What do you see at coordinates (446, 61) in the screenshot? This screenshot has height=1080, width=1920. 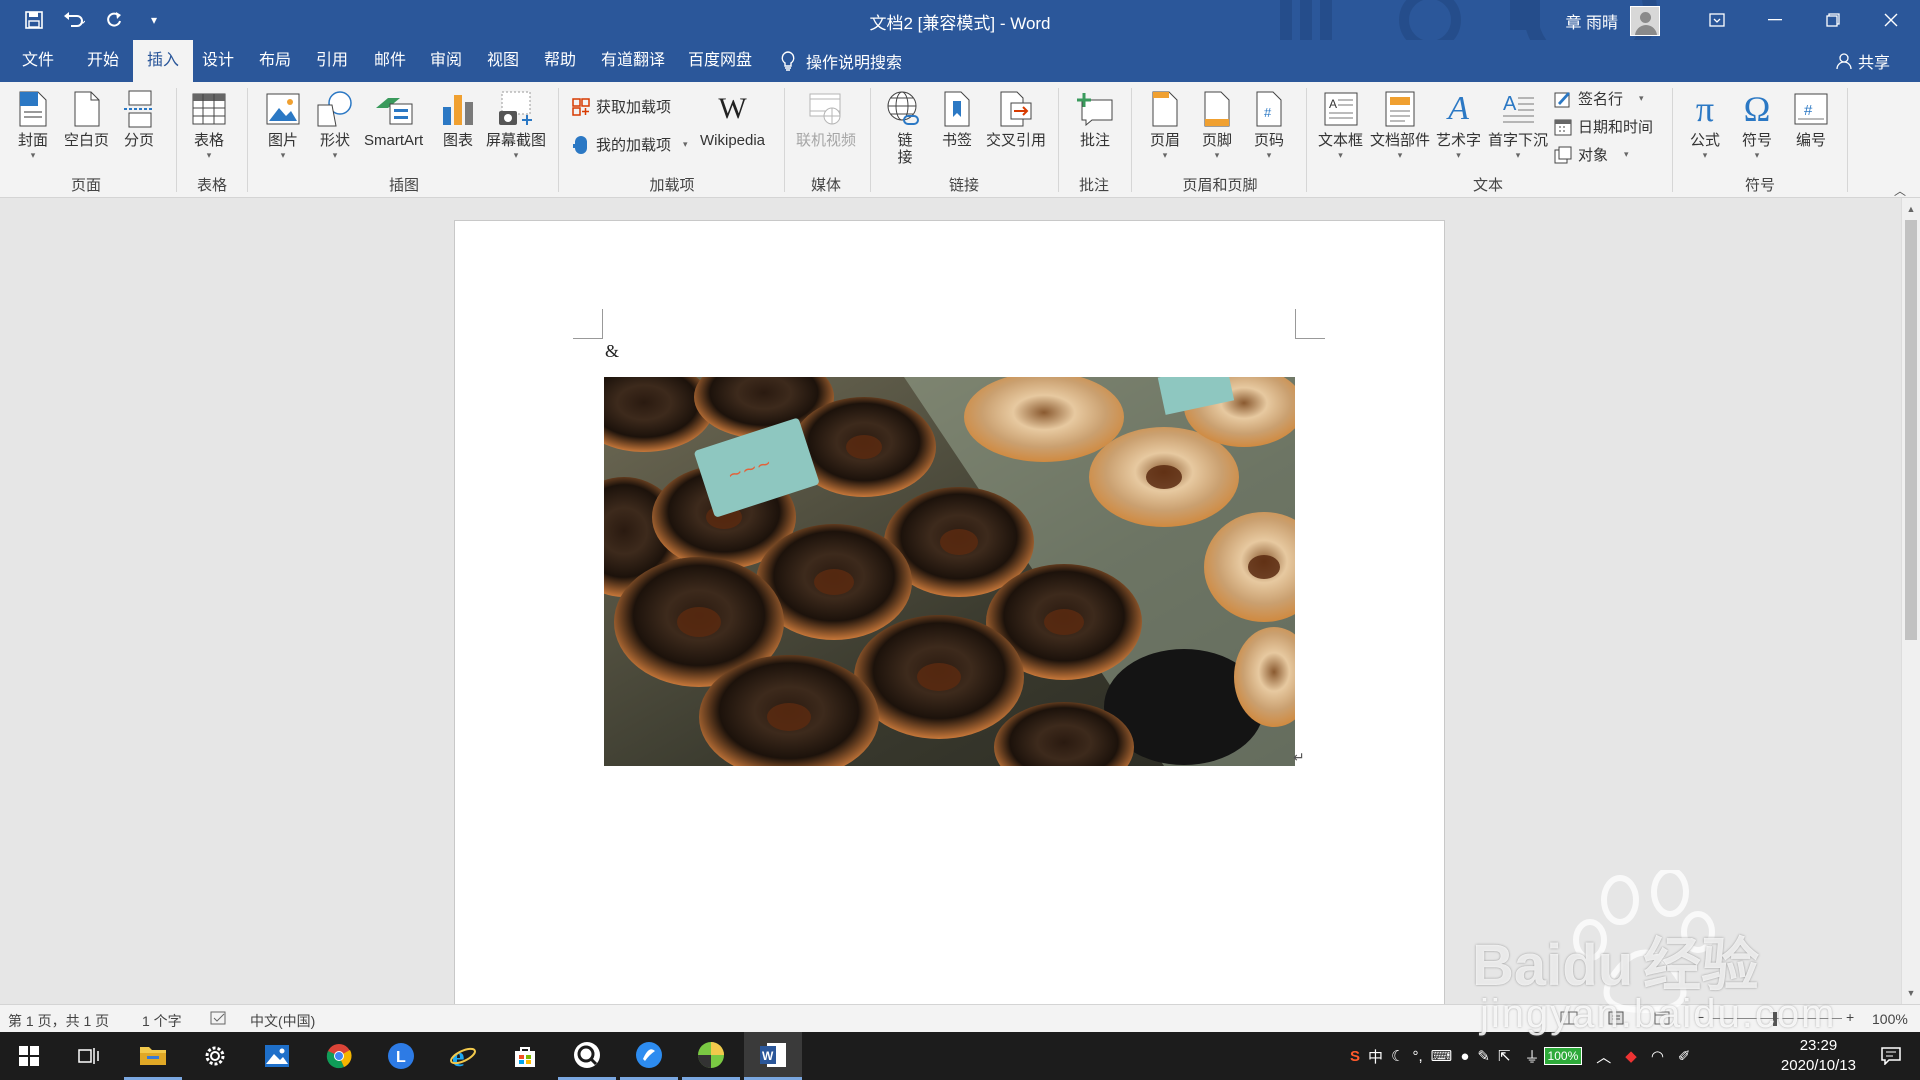 I see `tab-review: 审阅` at bounding box center [446, 61].